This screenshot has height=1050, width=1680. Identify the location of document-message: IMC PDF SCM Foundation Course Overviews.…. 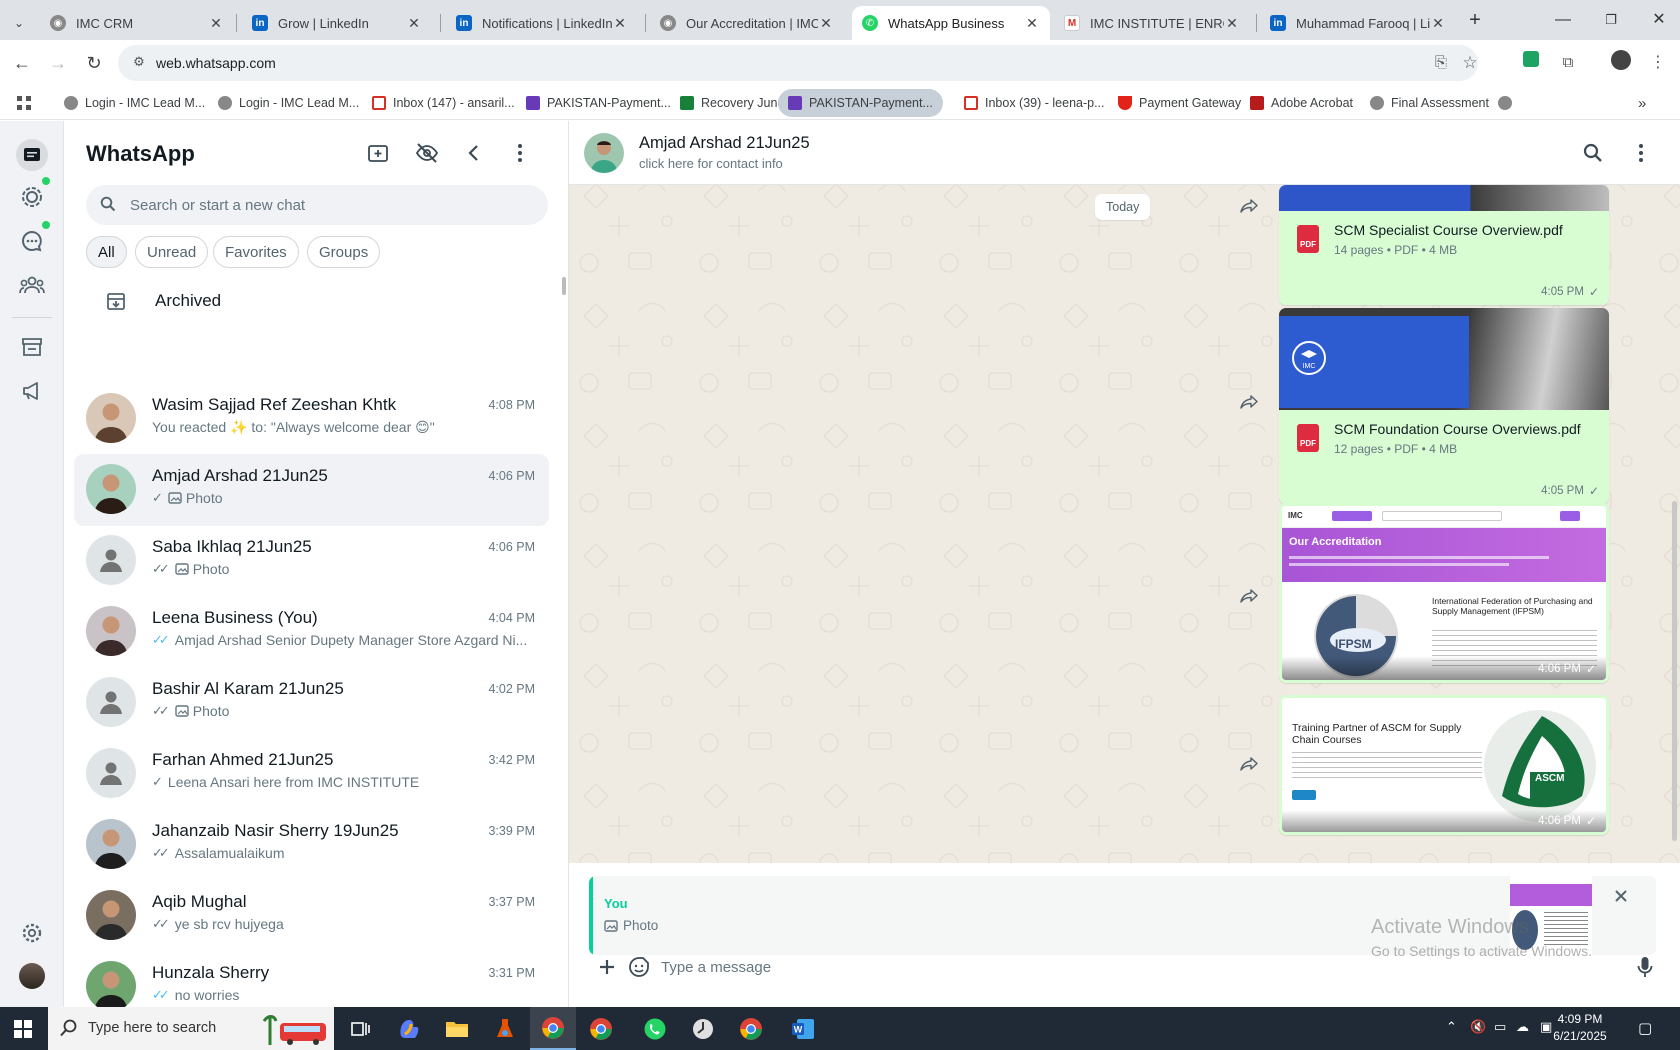
(1444, 406).